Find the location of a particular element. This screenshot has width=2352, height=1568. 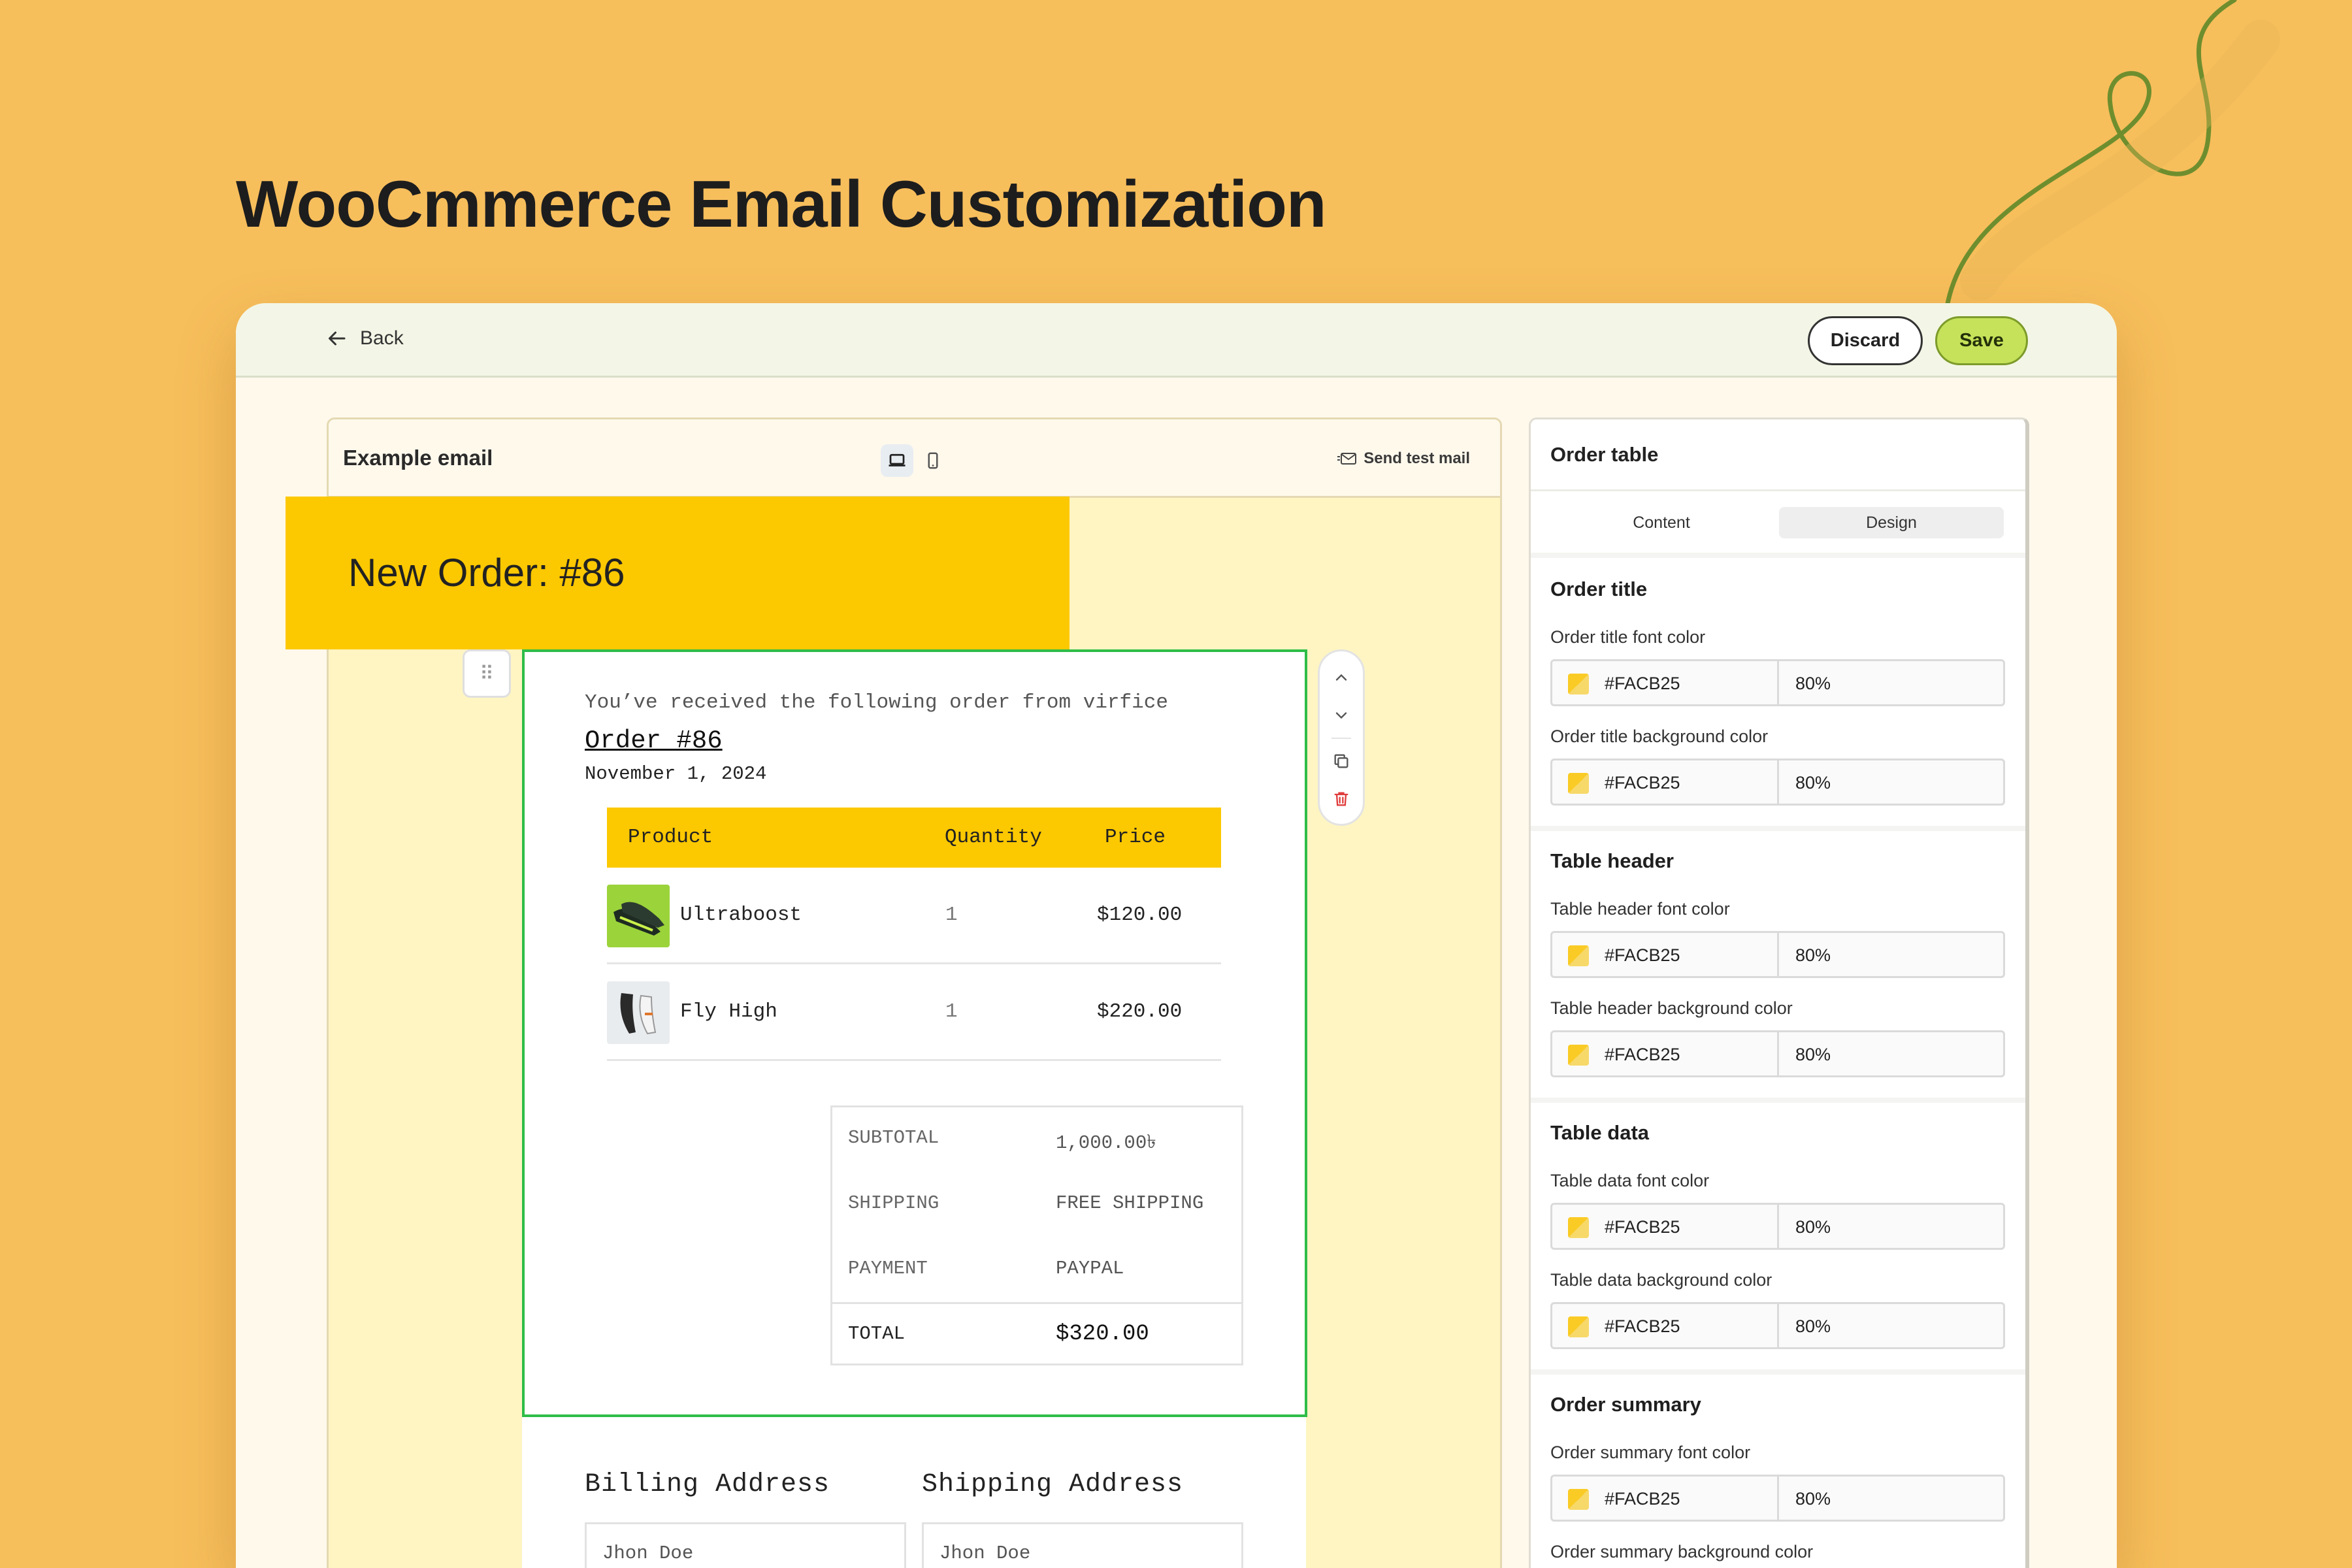

decorative-swirl is located at coordinates (2112, 155).